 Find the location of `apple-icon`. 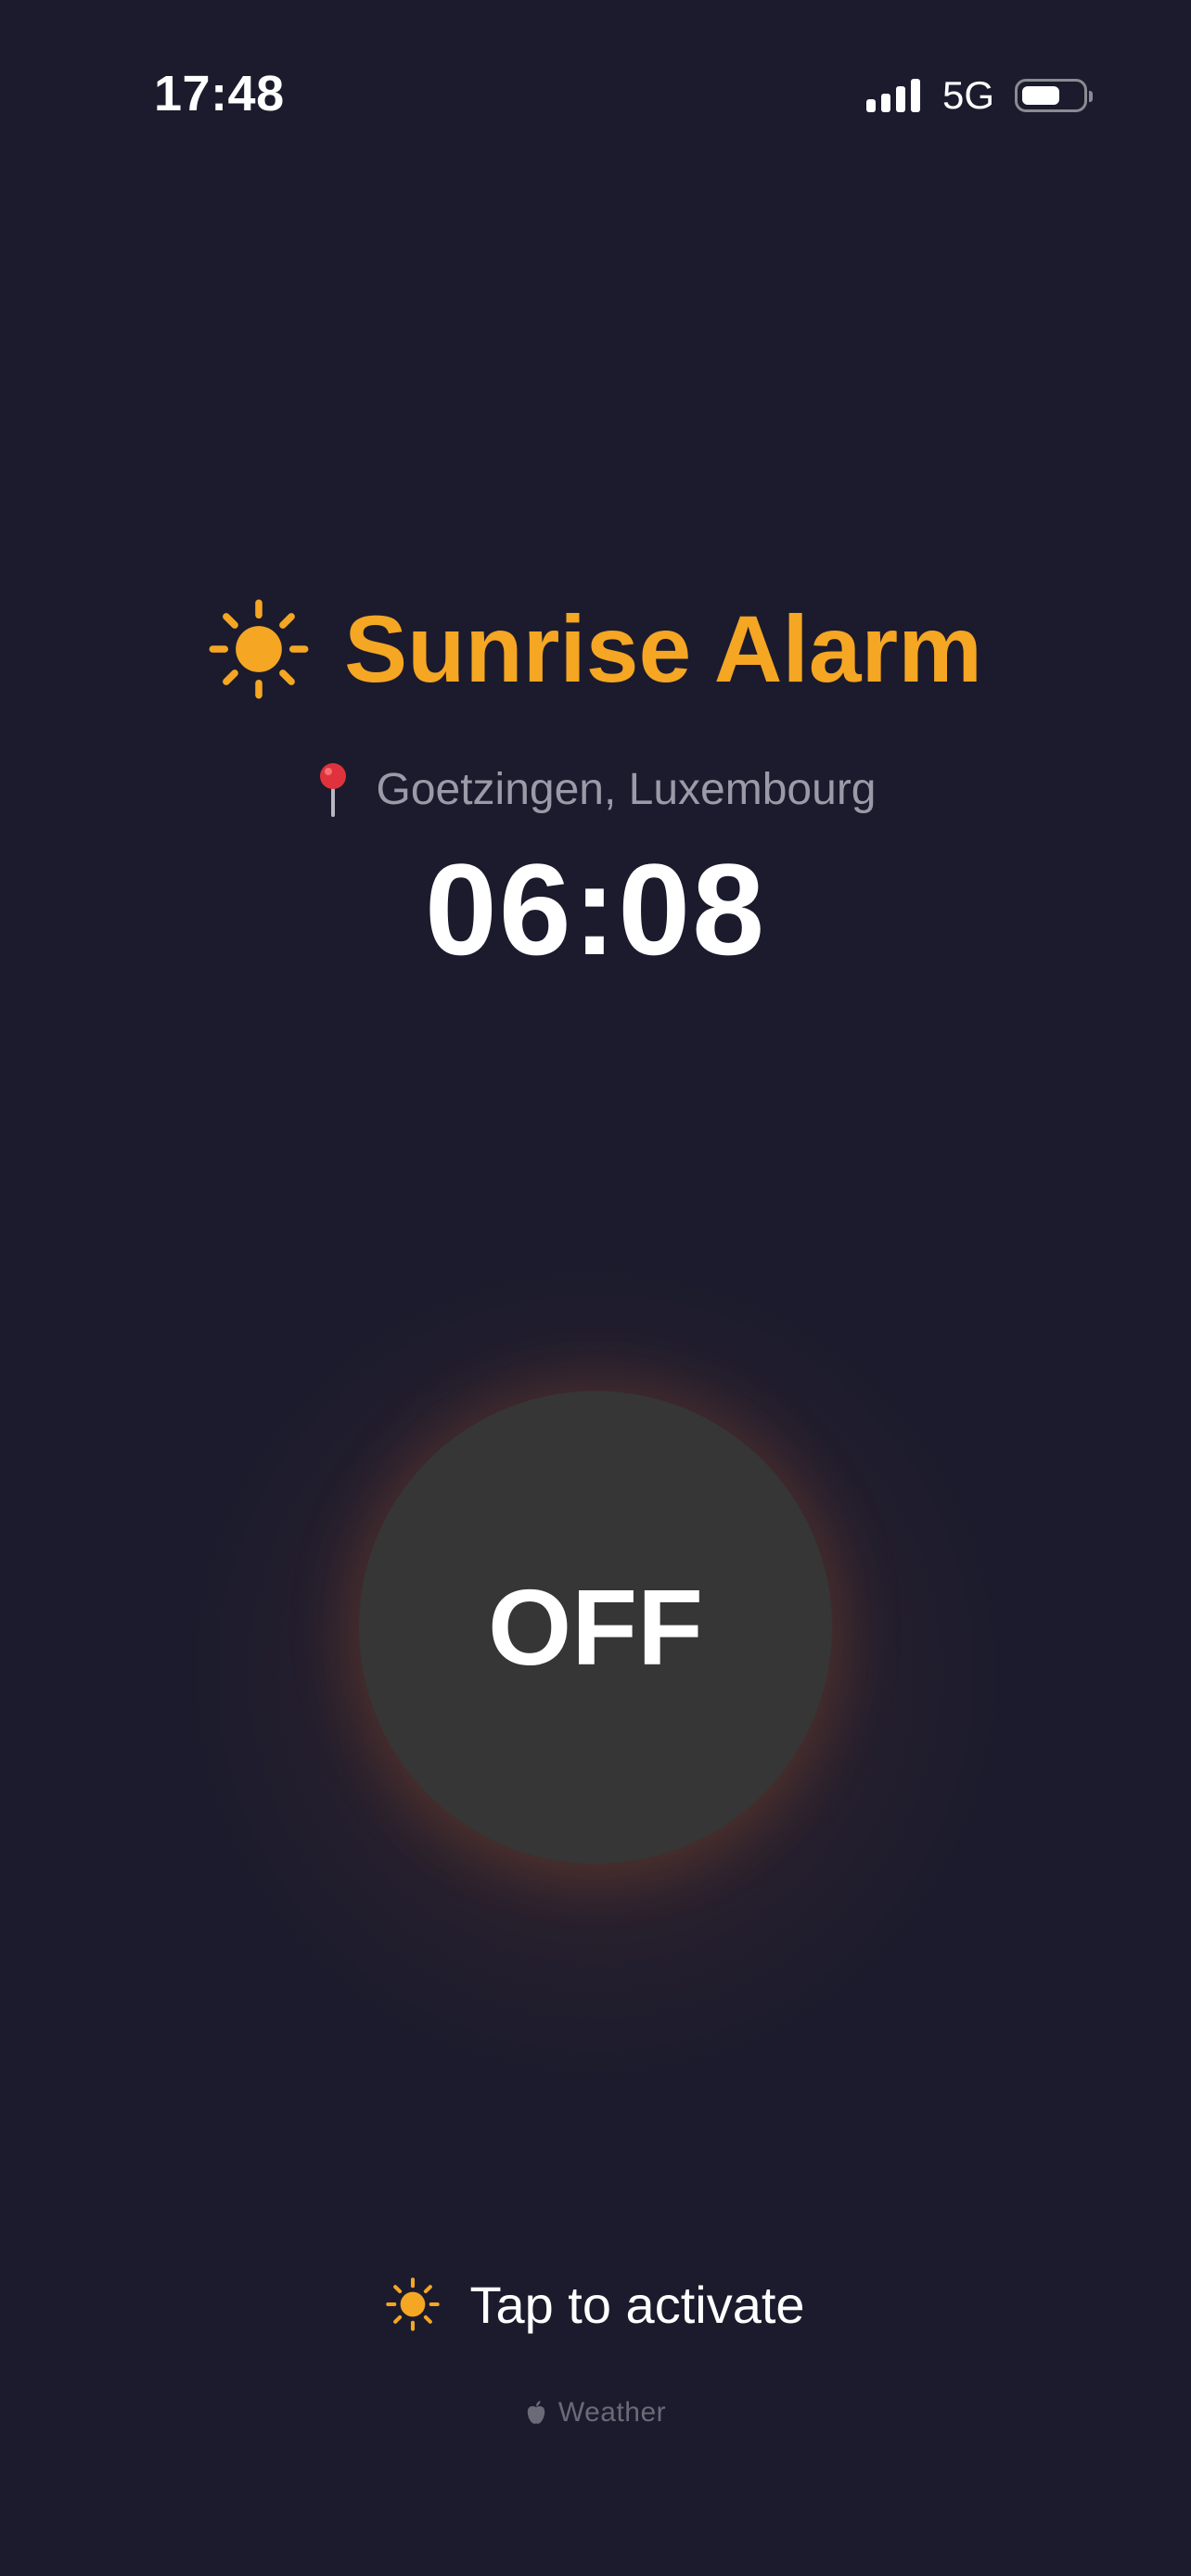

apple-icon is located at coordinates (536, 2412).